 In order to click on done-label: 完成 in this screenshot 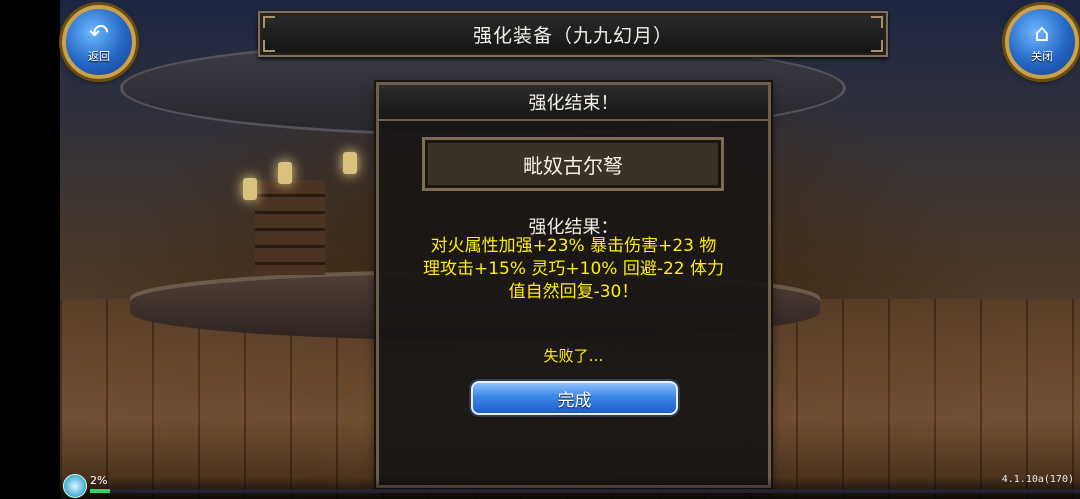, I will do `click(574, 400)`.